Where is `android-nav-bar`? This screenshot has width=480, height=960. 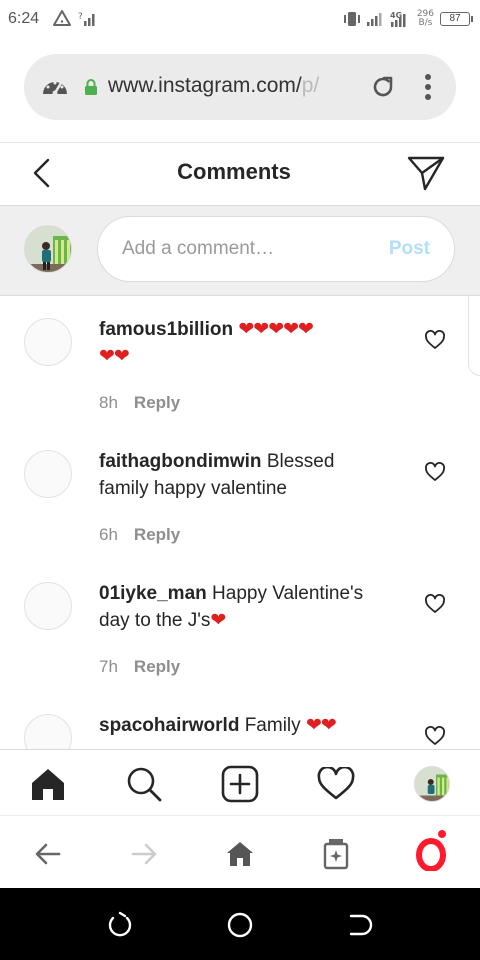 android-nav-bar is located at coordinates (240, 924).